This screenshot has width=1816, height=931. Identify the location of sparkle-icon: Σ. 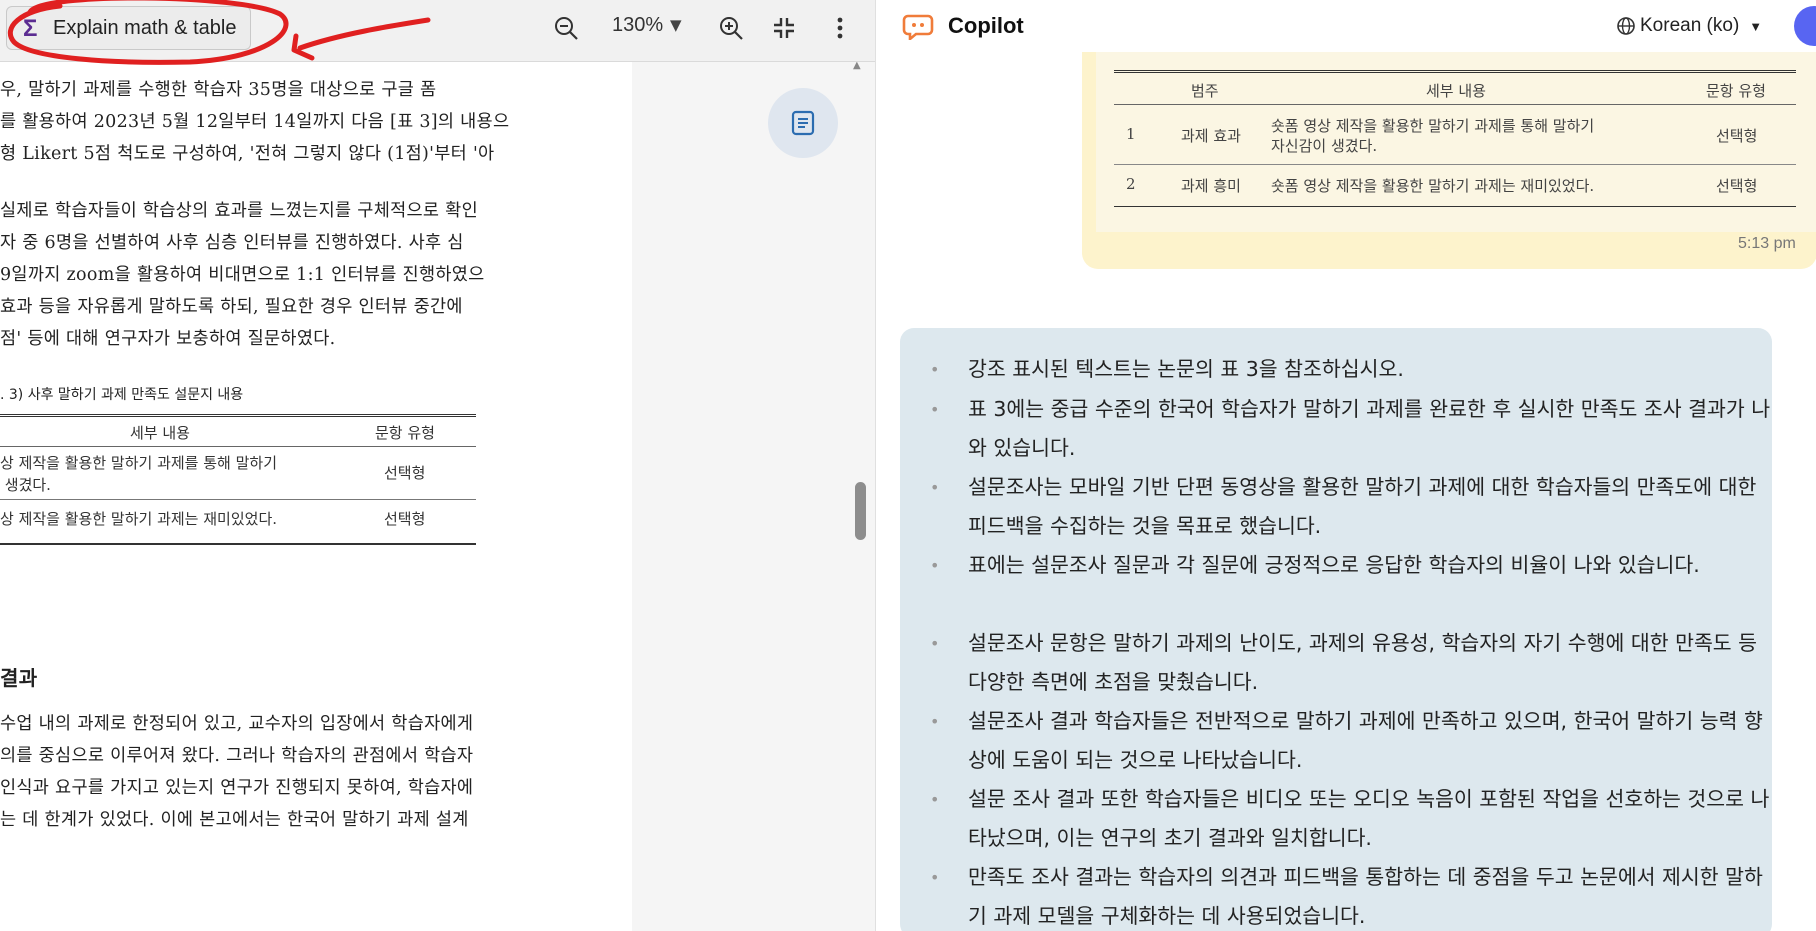
(30, 28).